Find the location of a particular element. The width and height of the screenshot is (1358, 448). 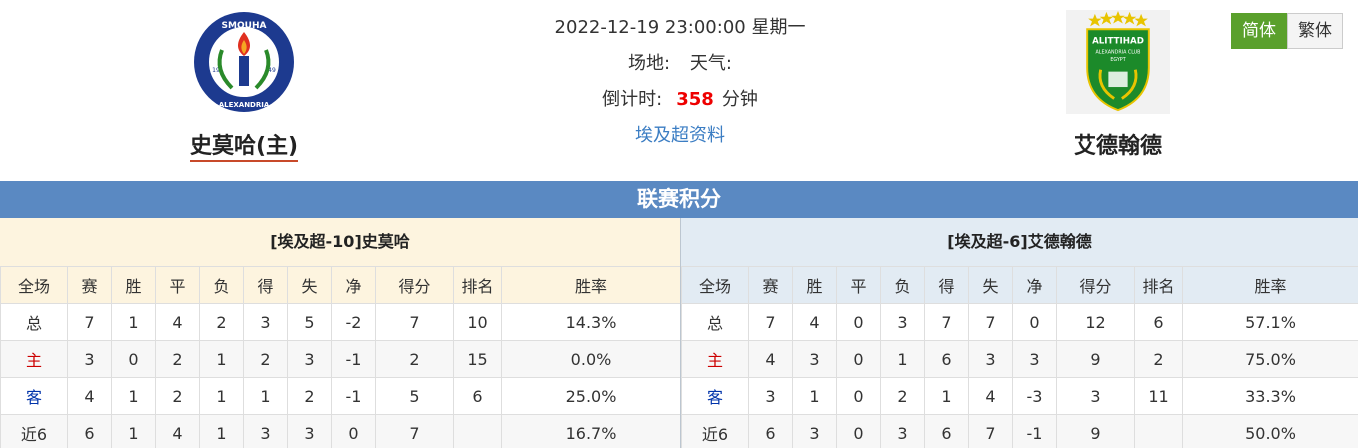

league-info-link: 埃及超资料 is located at coordinates (680, 135).